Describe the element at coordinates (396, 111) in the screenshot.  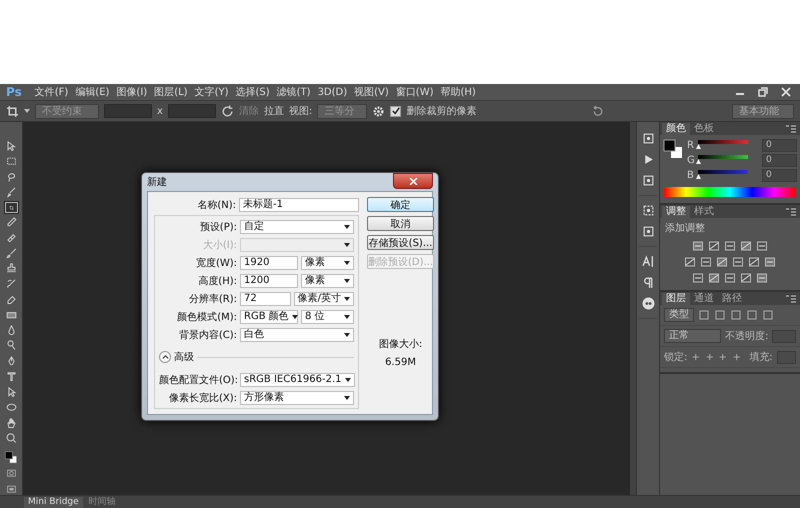
I see `checkbox` at that location.